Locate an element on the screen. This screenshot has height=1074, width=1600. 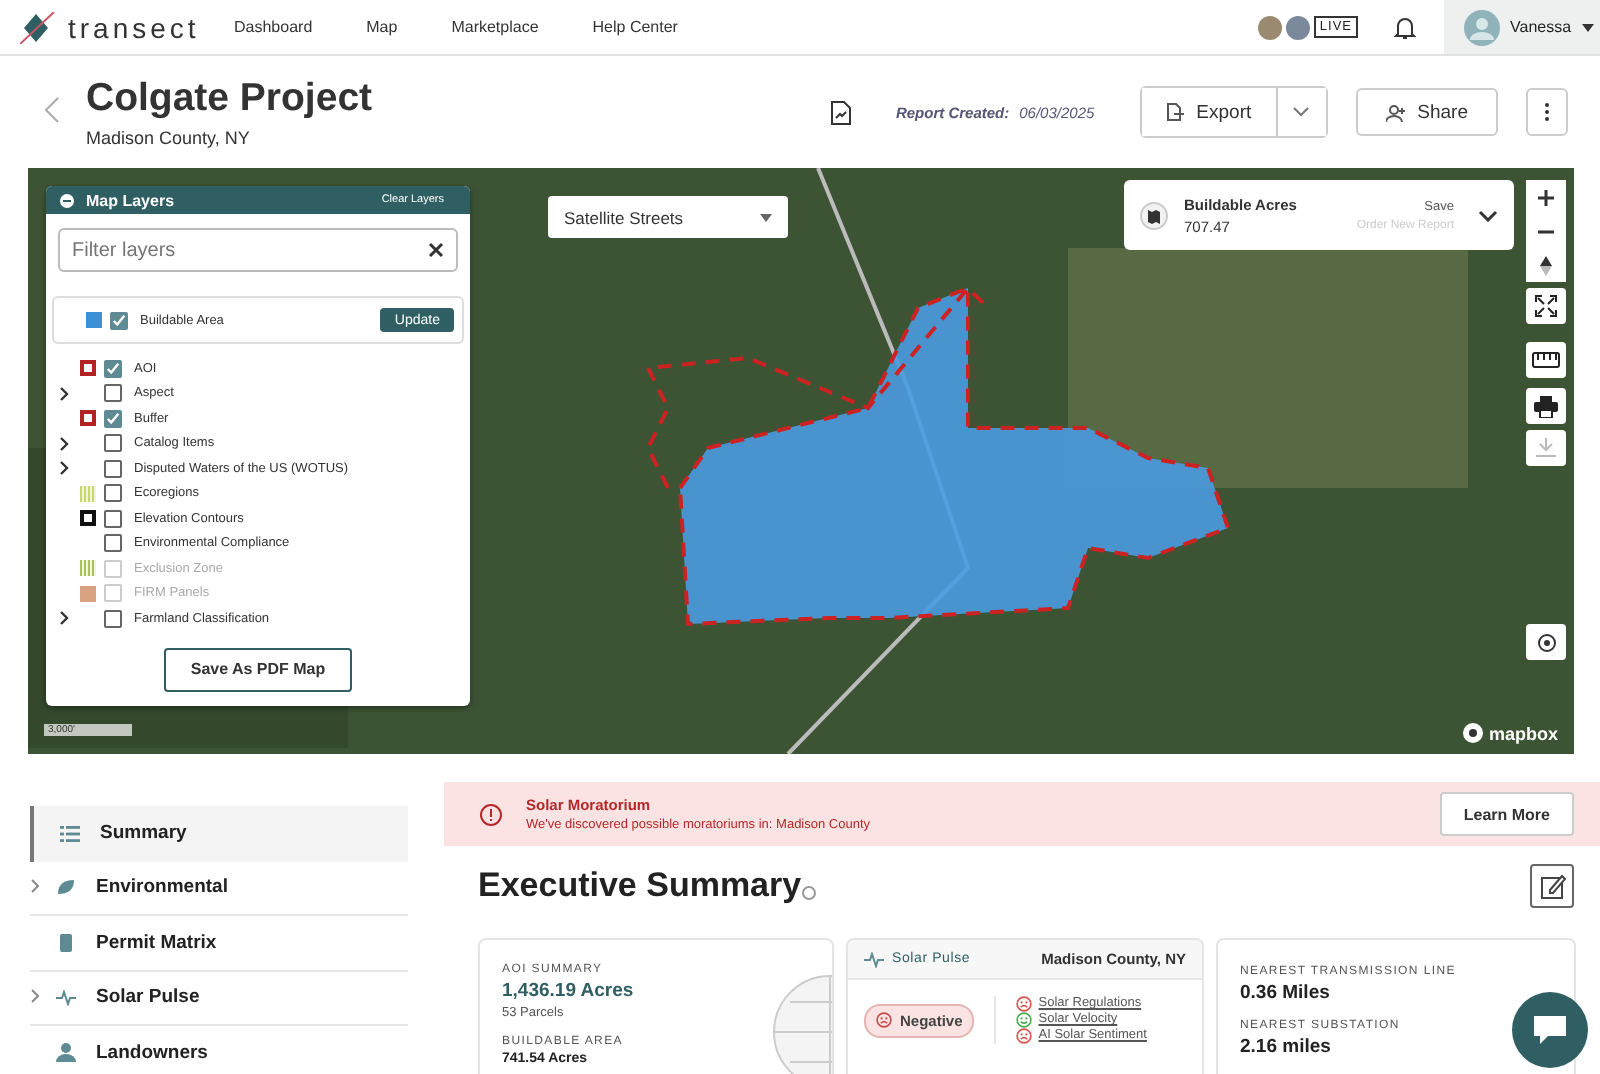
filter-field: Filter layers is located at coordinates (258, 250).